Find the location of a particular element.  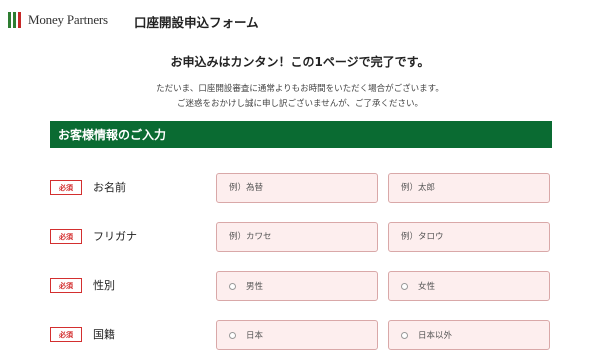

gender-row: 必須 性別 男性 女性 is located at coordinates (300, 287).